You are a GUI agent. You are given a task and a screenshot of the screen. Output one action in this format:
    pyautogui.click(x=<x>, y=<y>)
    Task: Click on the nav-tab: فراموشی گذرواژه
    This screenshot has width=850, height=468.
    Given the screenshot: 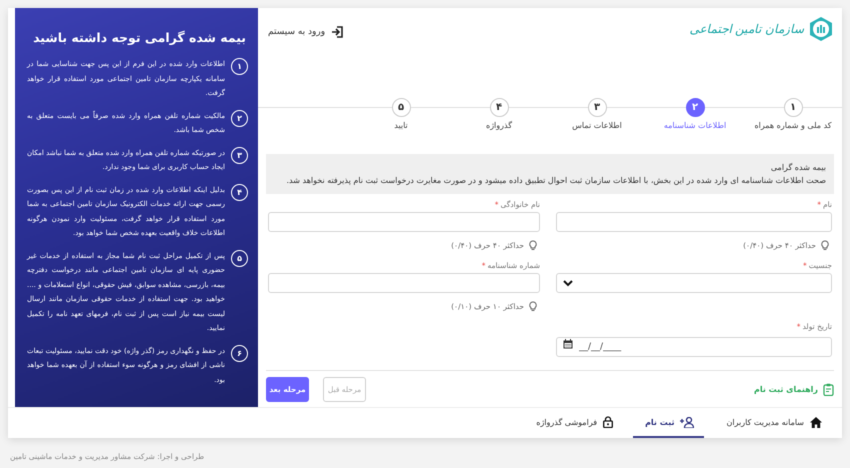 What is the action you would take?
    pyautogui.click(x=574, y=423)
    